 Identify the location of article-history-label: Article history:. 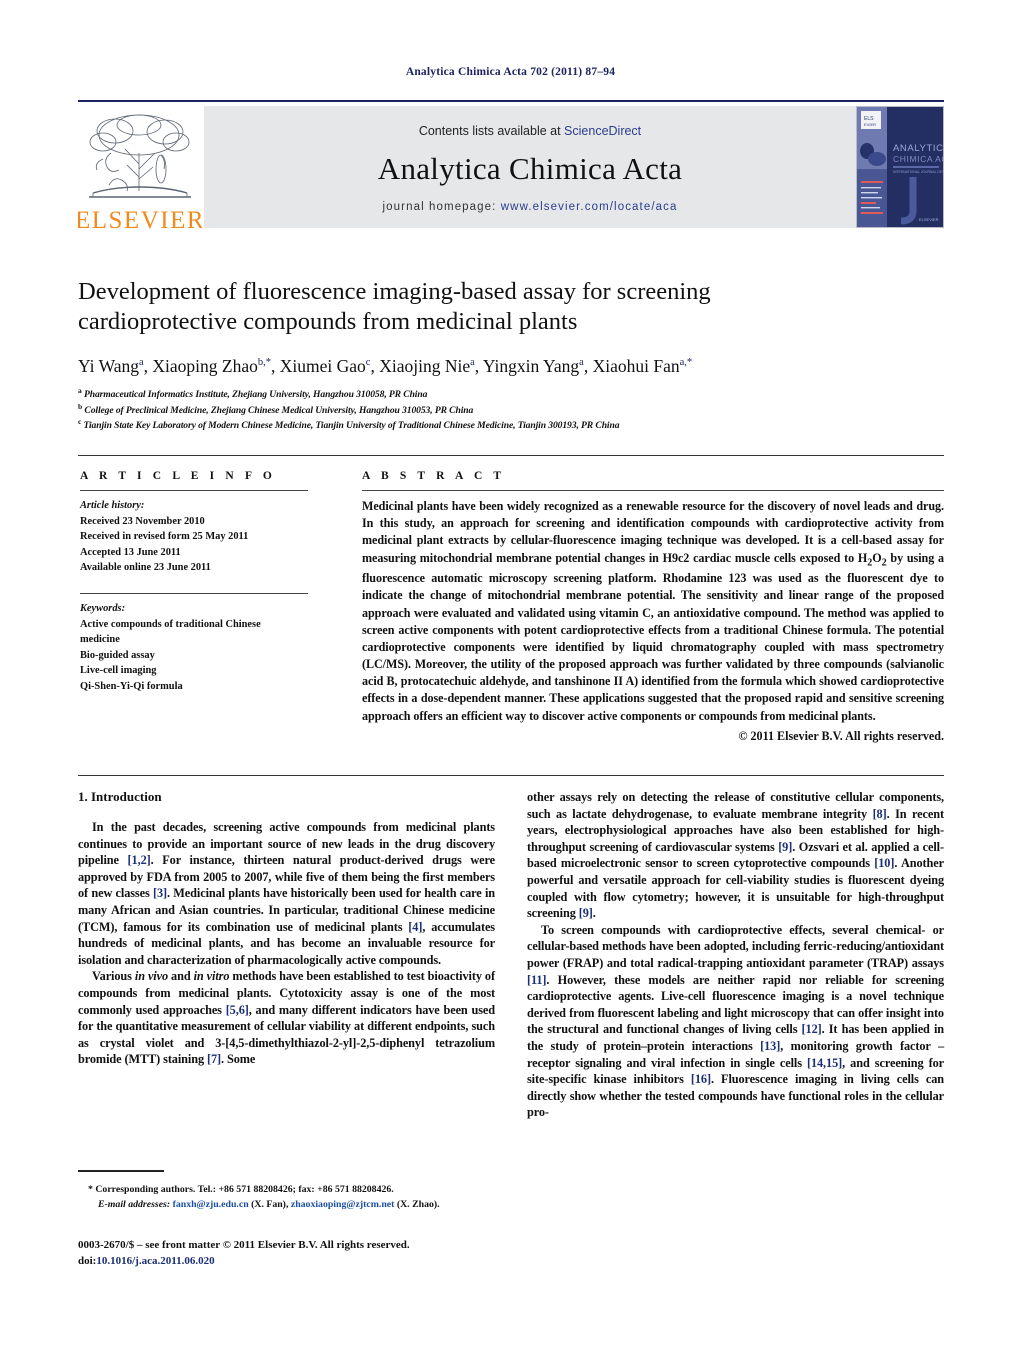
(112, 505).